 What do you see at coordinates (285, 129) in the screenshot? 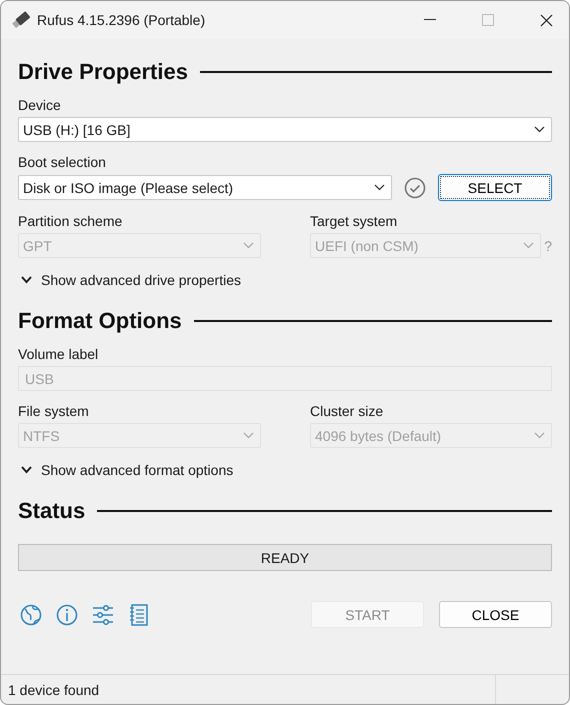
I see `dropdown: USB (H:) [16 GB]` at bounding box center [285, 129].